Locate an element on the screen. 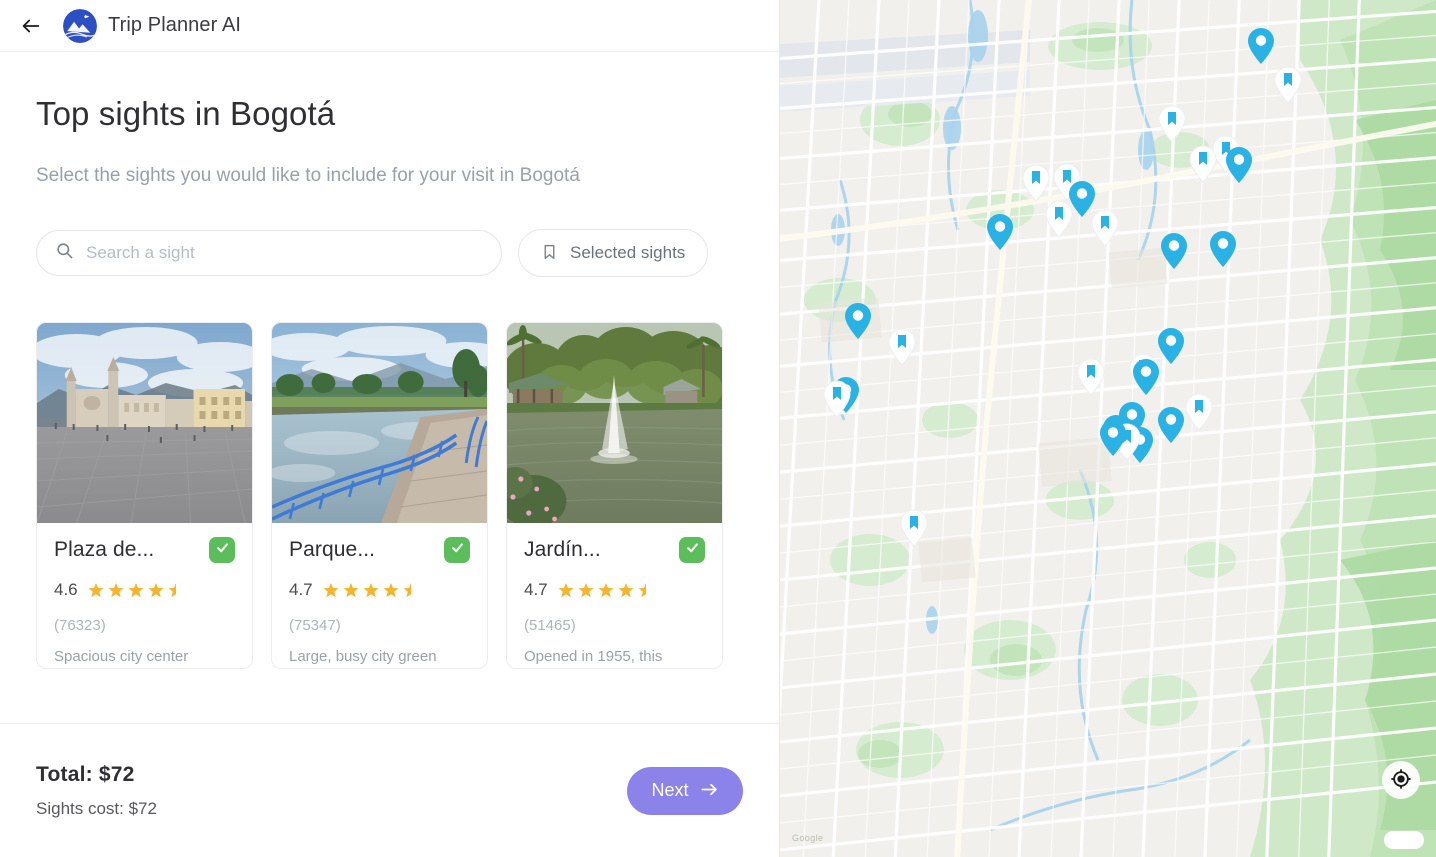 The width and height of the screenshot is (1436, 857). sight-rating-value: 4.6 is located at coordinates (66, 589).